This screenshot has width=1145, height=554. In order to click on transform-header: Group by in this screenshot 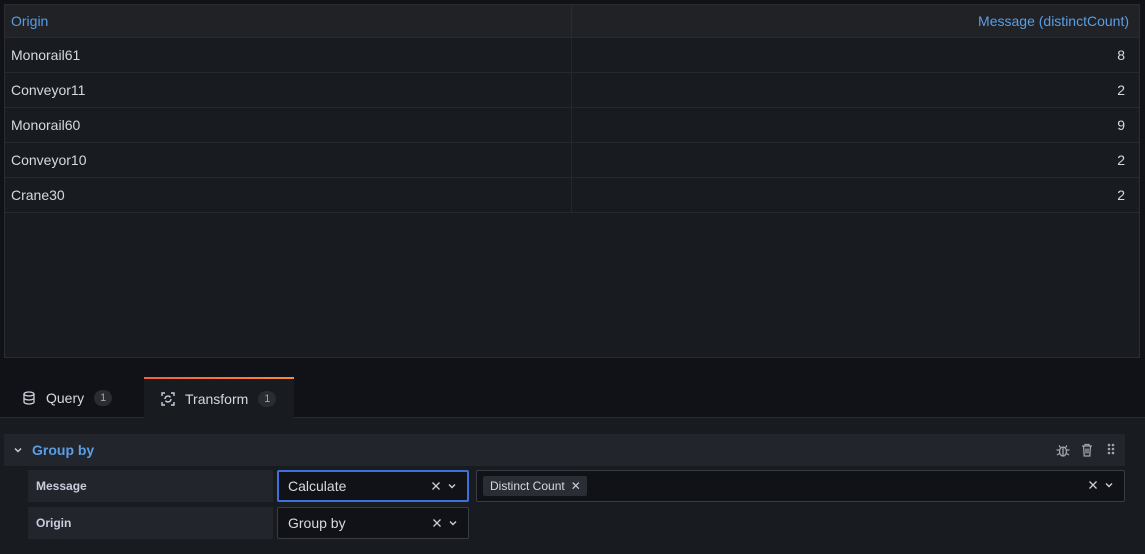, I will do `click(564, 450)`.